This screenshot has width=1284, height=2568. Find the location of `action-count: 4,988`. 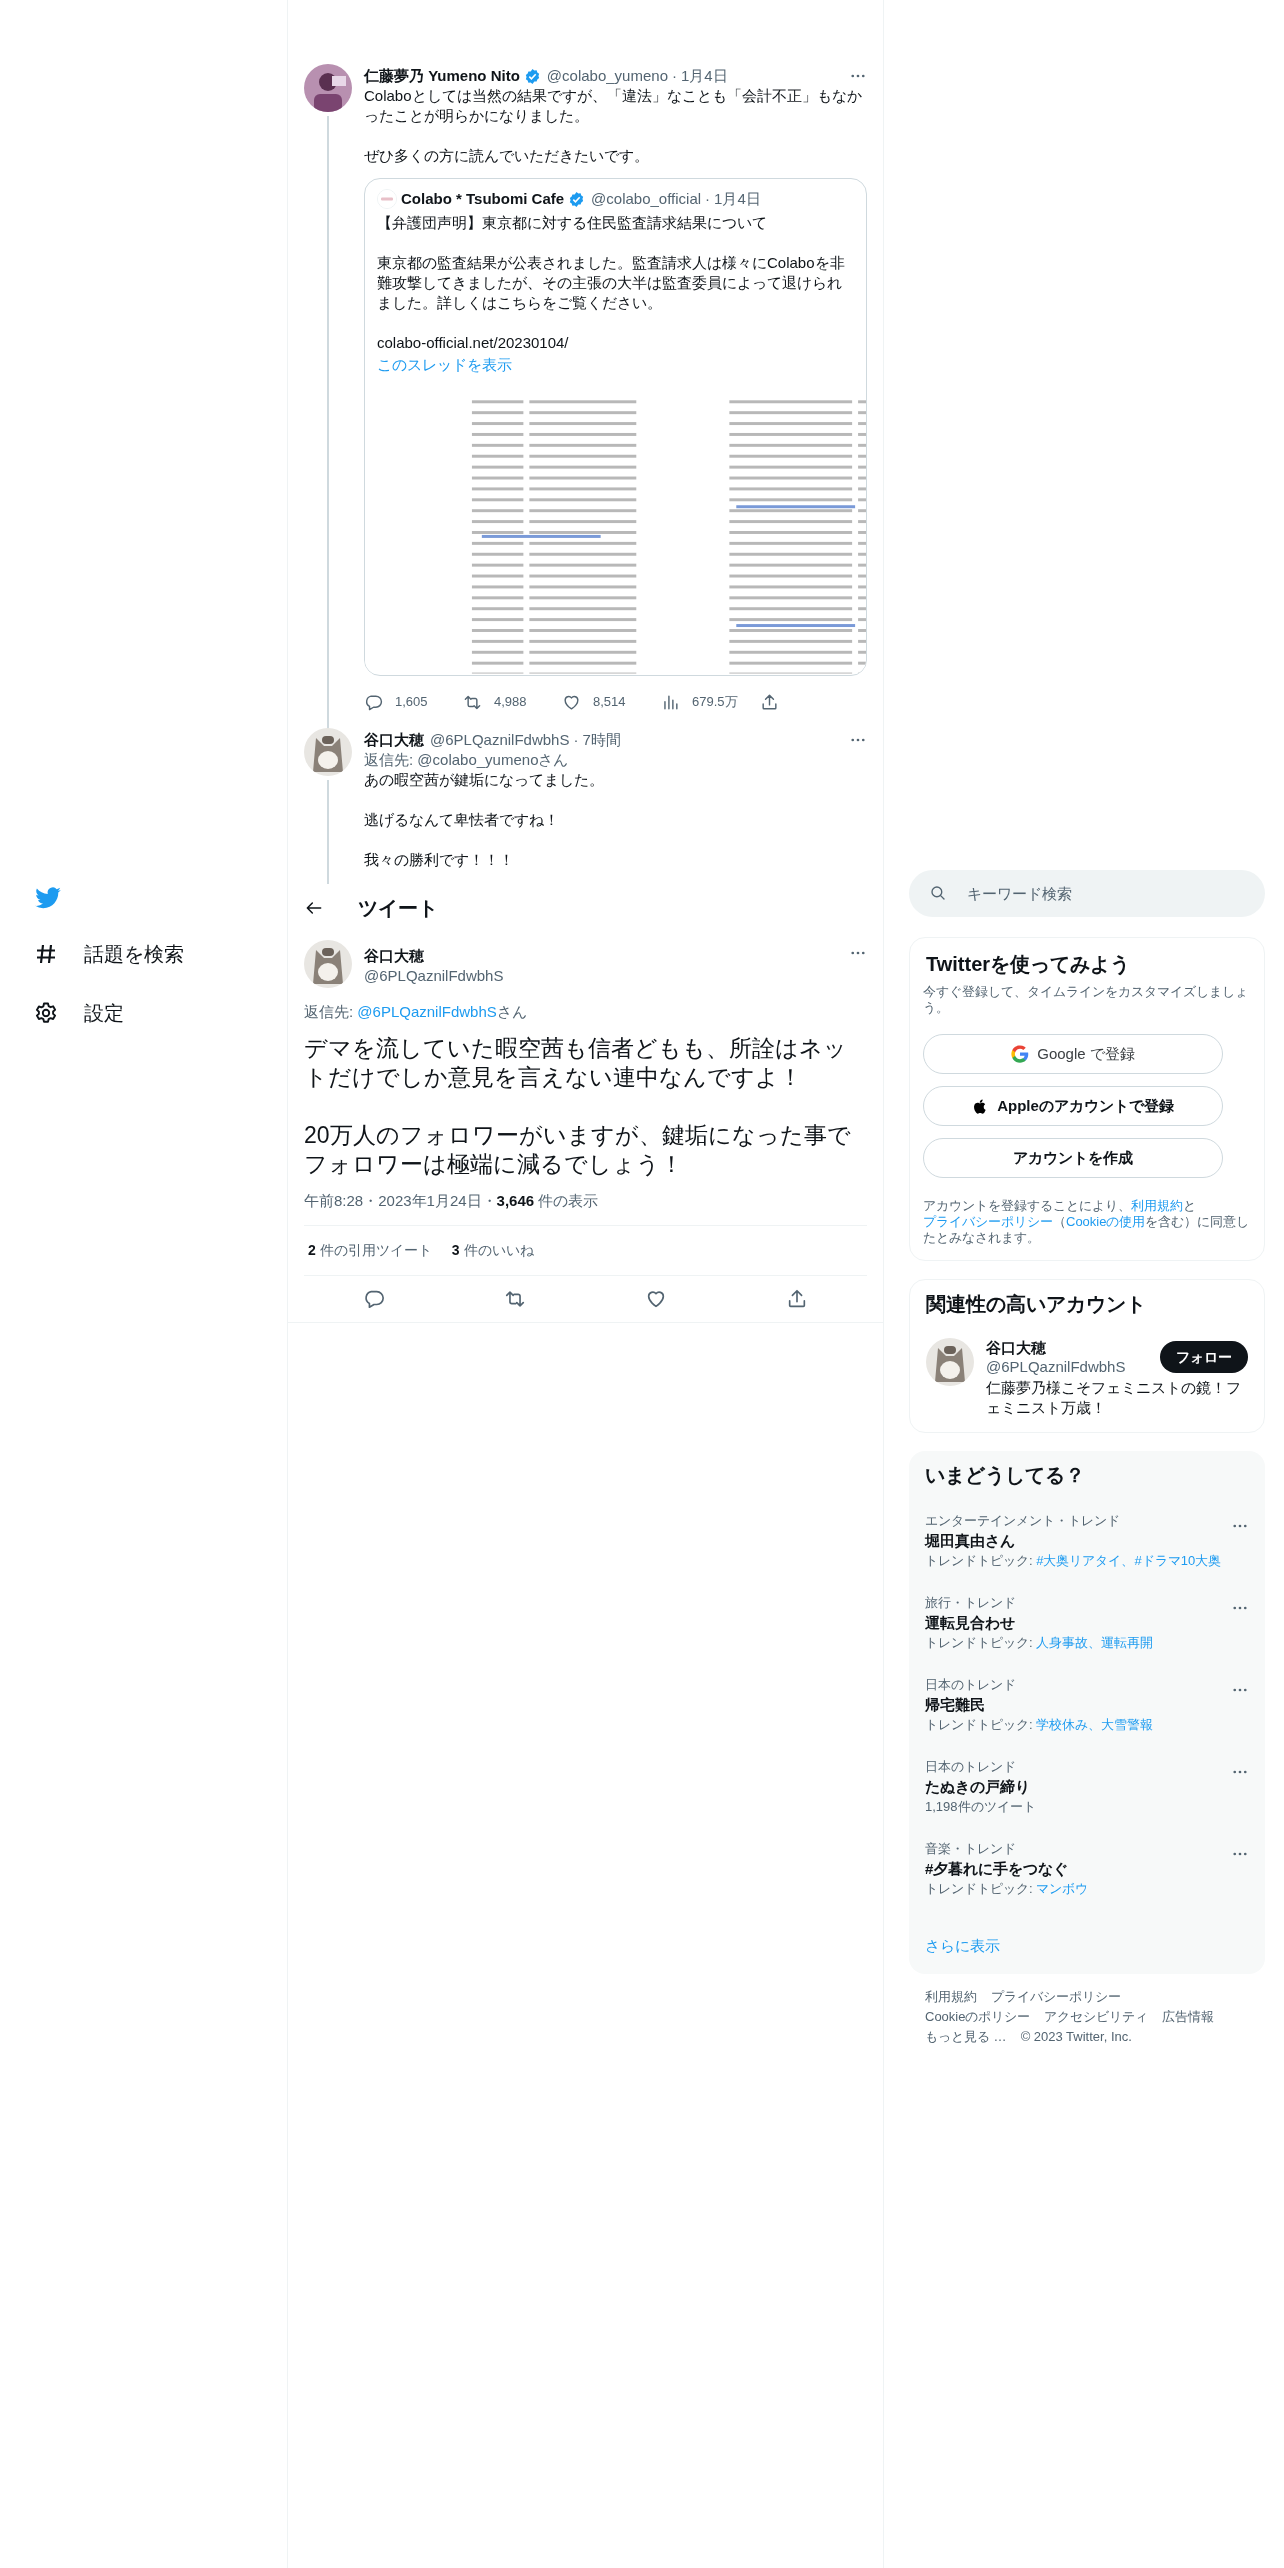

action-count: 4,988 is located at coordinates (510, 702).